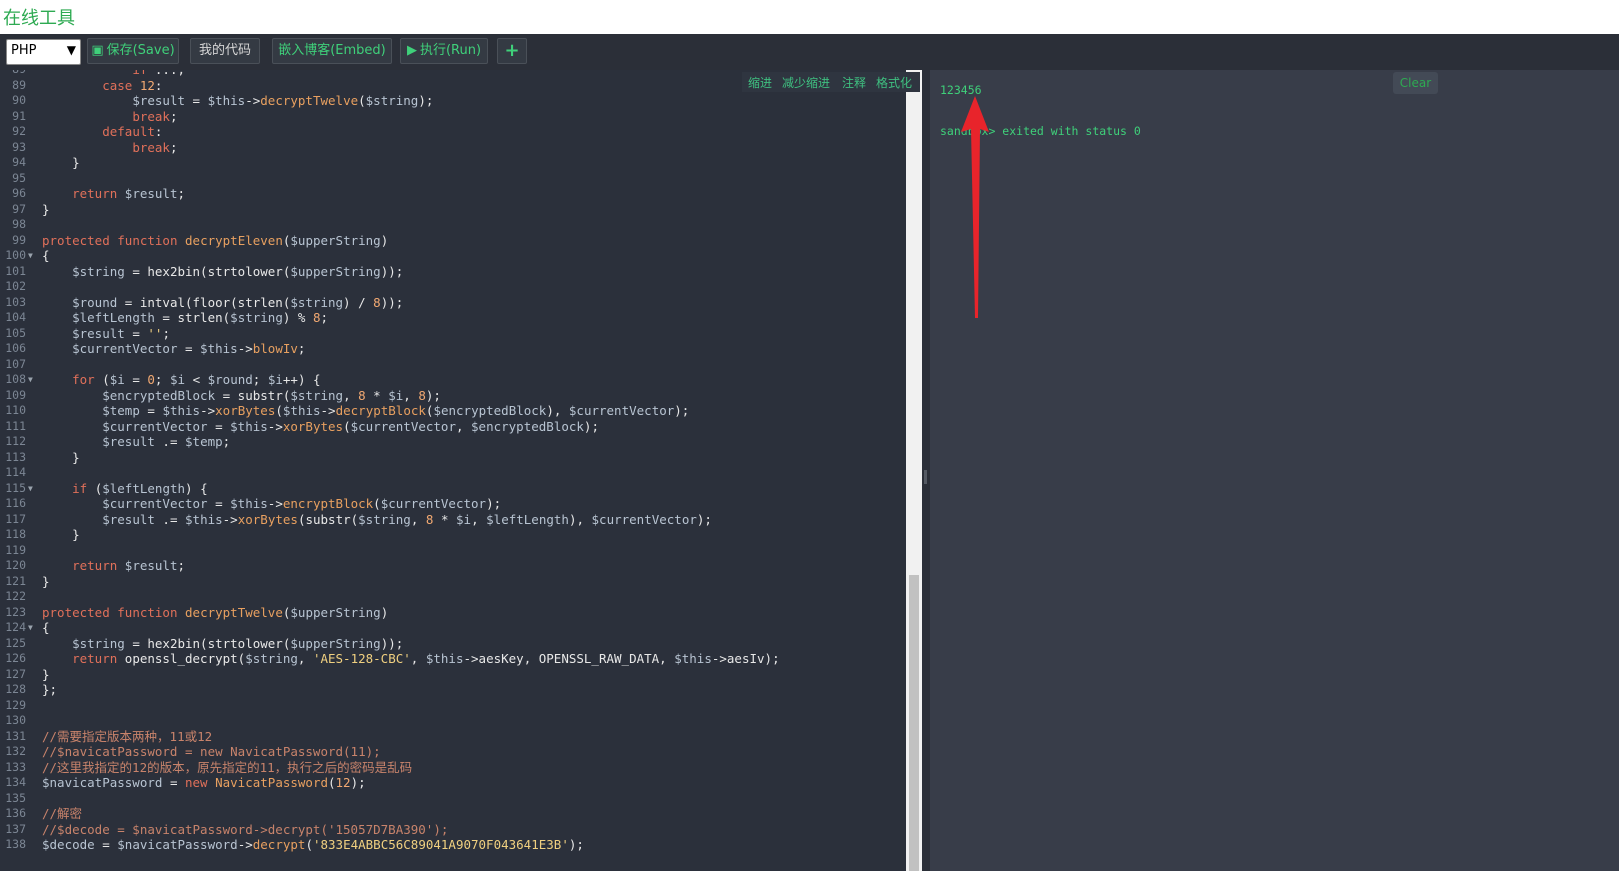 The image size is (1619, 871). What do you see at coordinates (453, 721) in the screenshot?
I see `code-line: 130` at bounding box center [453, 721].